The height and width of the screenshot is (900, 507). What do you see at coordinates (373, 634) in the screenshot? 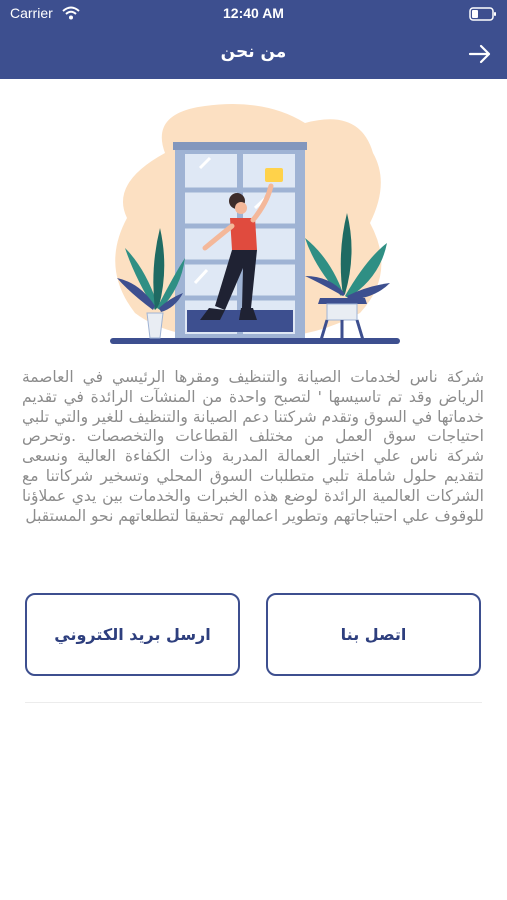
I see `contact-us-button: اتصل بنا` at bounding box center [373, 634].